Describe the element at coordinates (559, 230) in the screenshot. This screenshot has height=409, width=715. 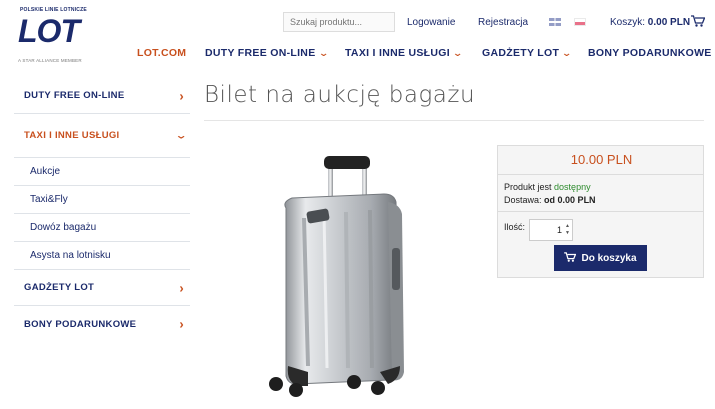
I see `quantity-value: 1` at that location.